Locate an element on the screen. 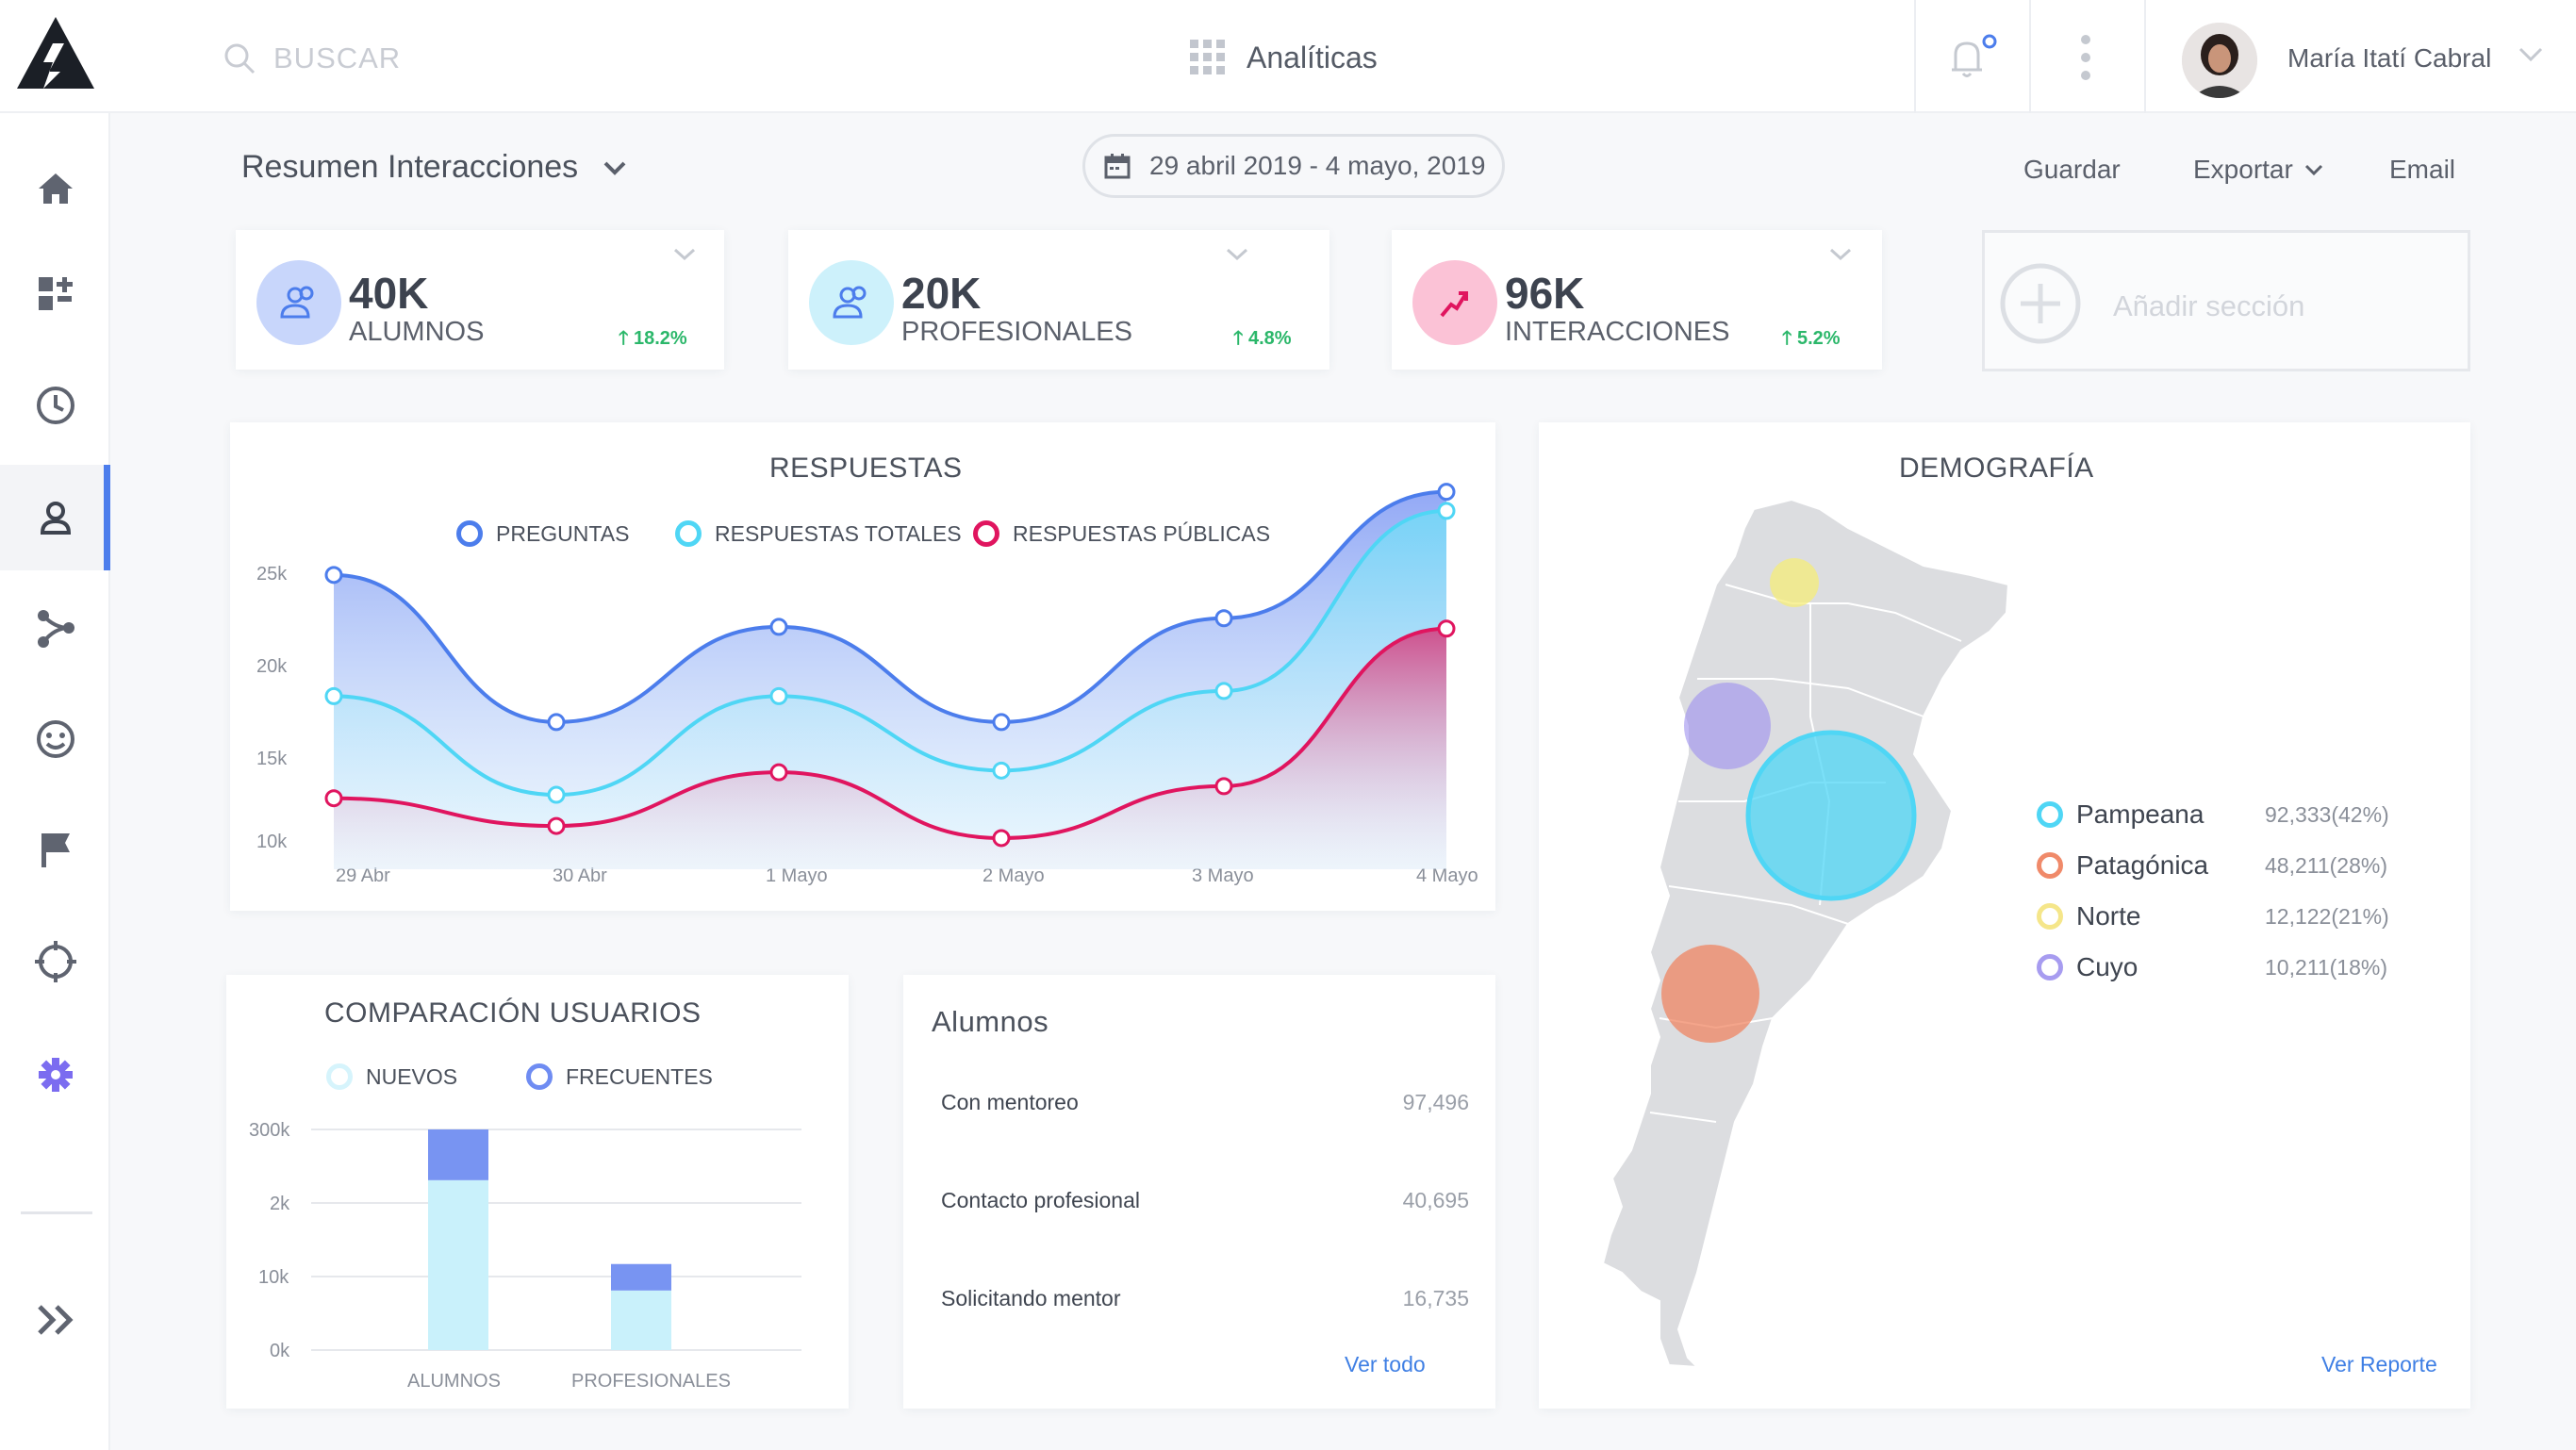 This screenshot has width=2576, height=1450. legend-value: 92,333(42%) is located at coordinates (2327, 814).